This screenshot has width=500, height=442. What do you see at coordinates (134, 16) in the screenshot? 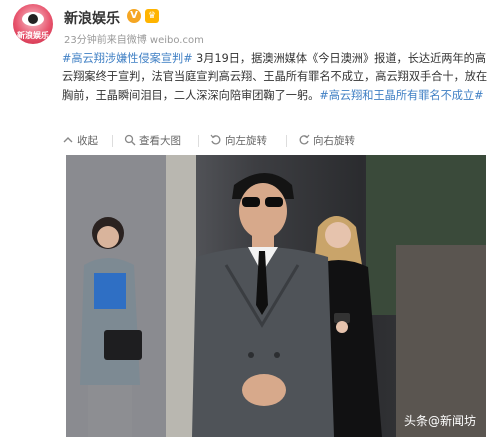
I see `verified-icon: V` at bounding box center [134, 16].